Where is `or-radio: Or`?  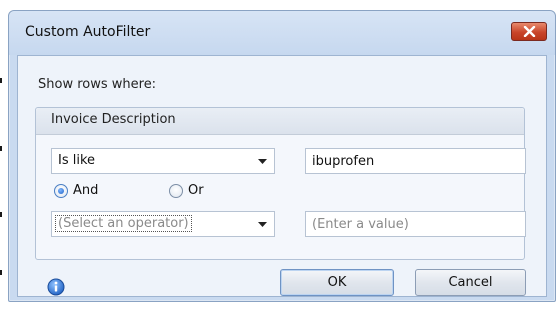 or-radio: Or is located at coordinates (199, 192).